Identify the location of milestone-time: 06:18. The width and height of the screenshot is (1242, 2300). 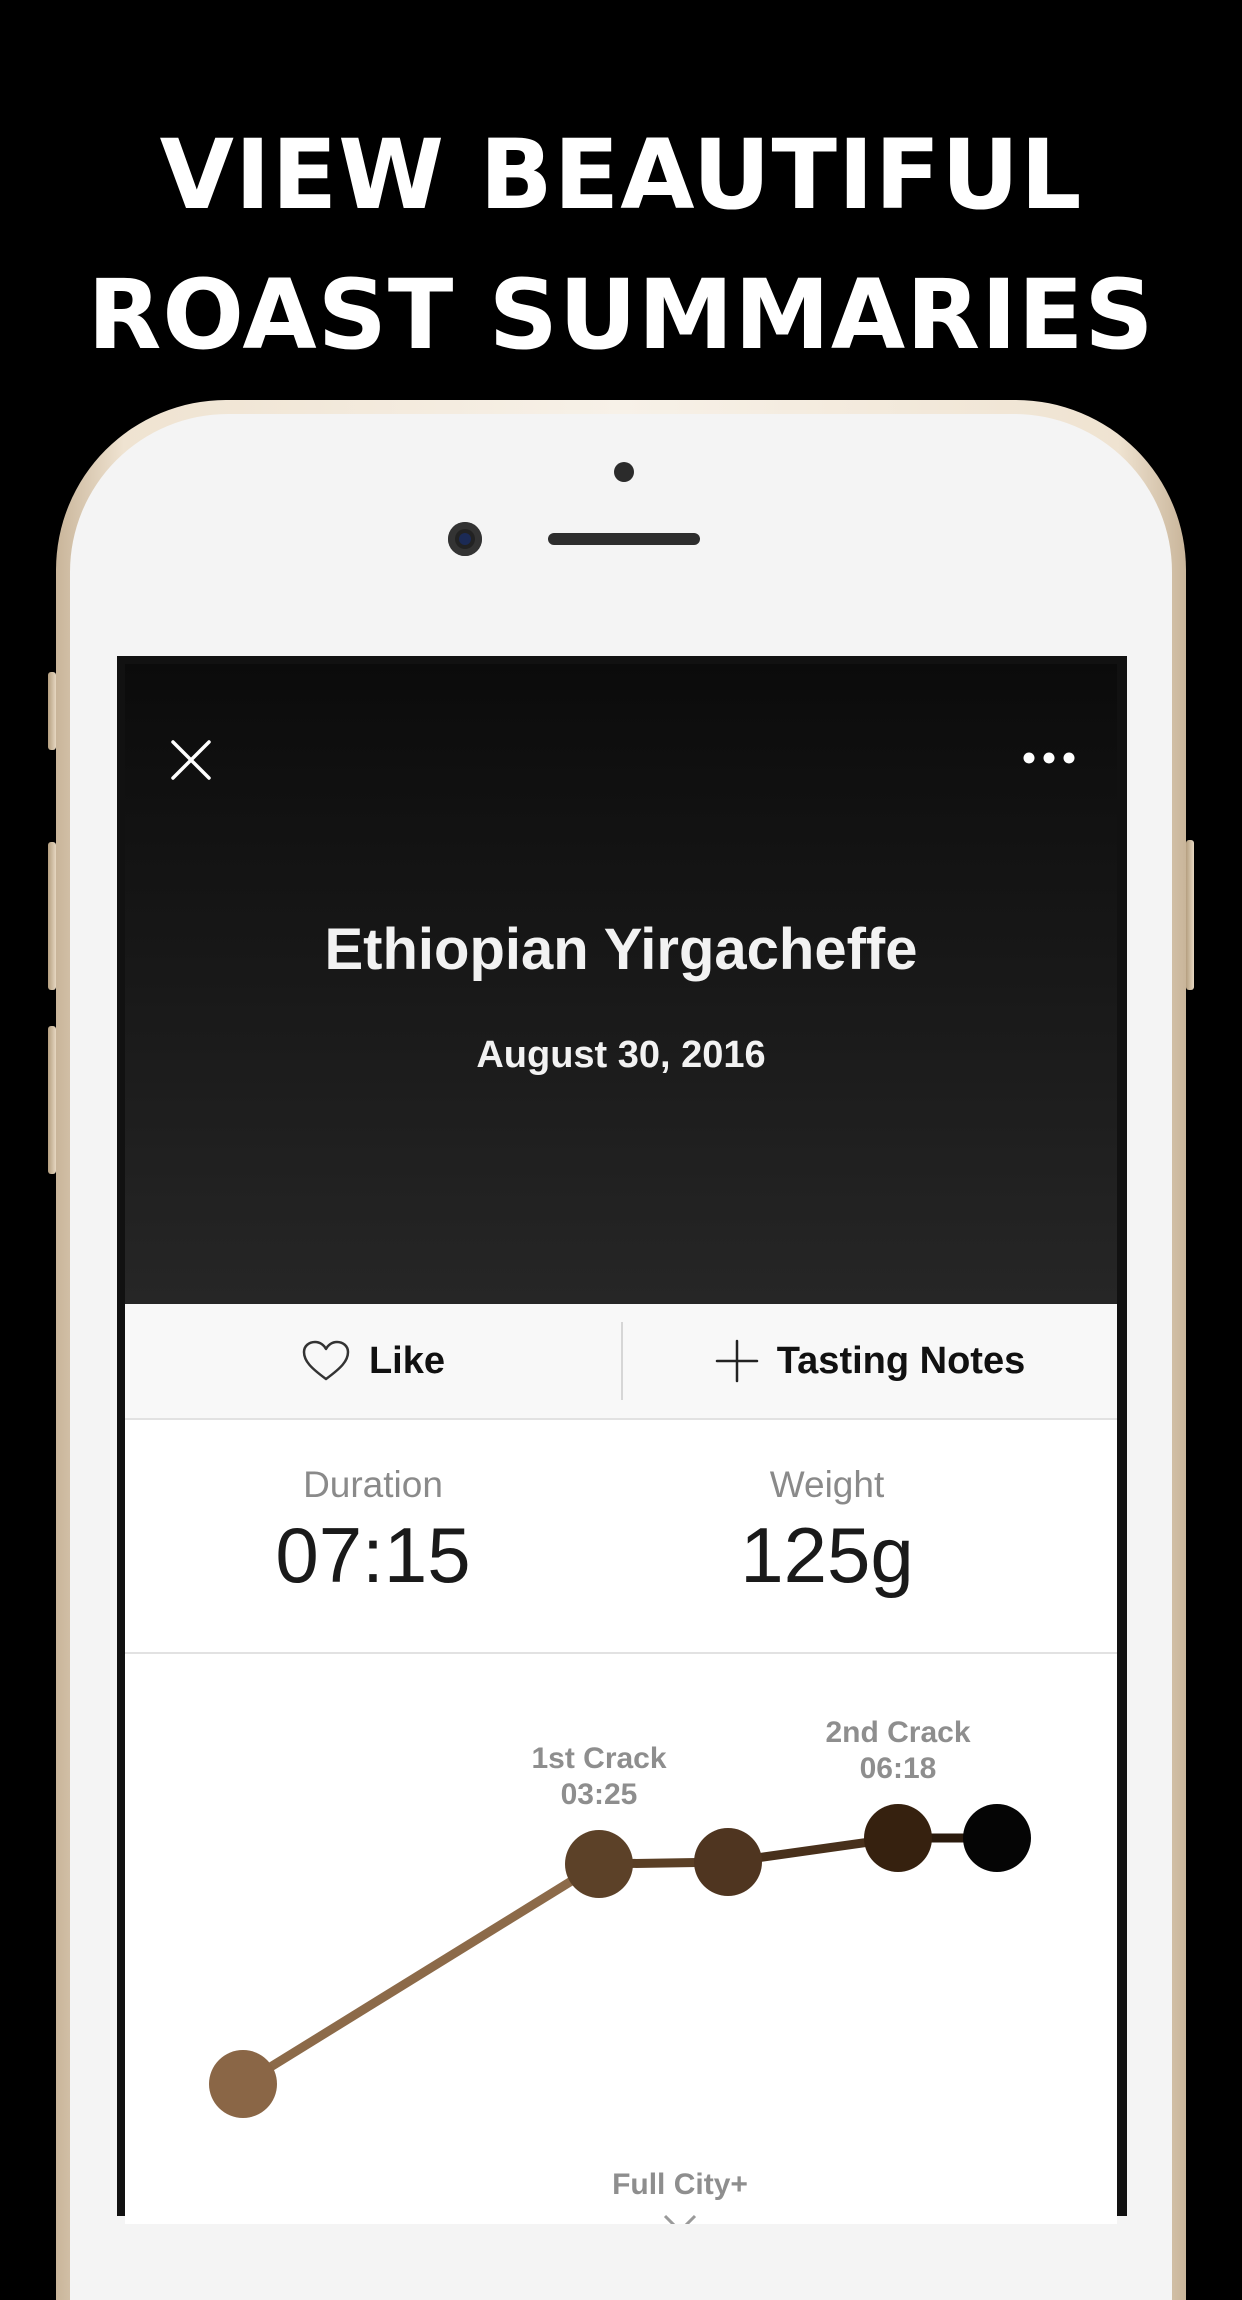
(898, 1768).